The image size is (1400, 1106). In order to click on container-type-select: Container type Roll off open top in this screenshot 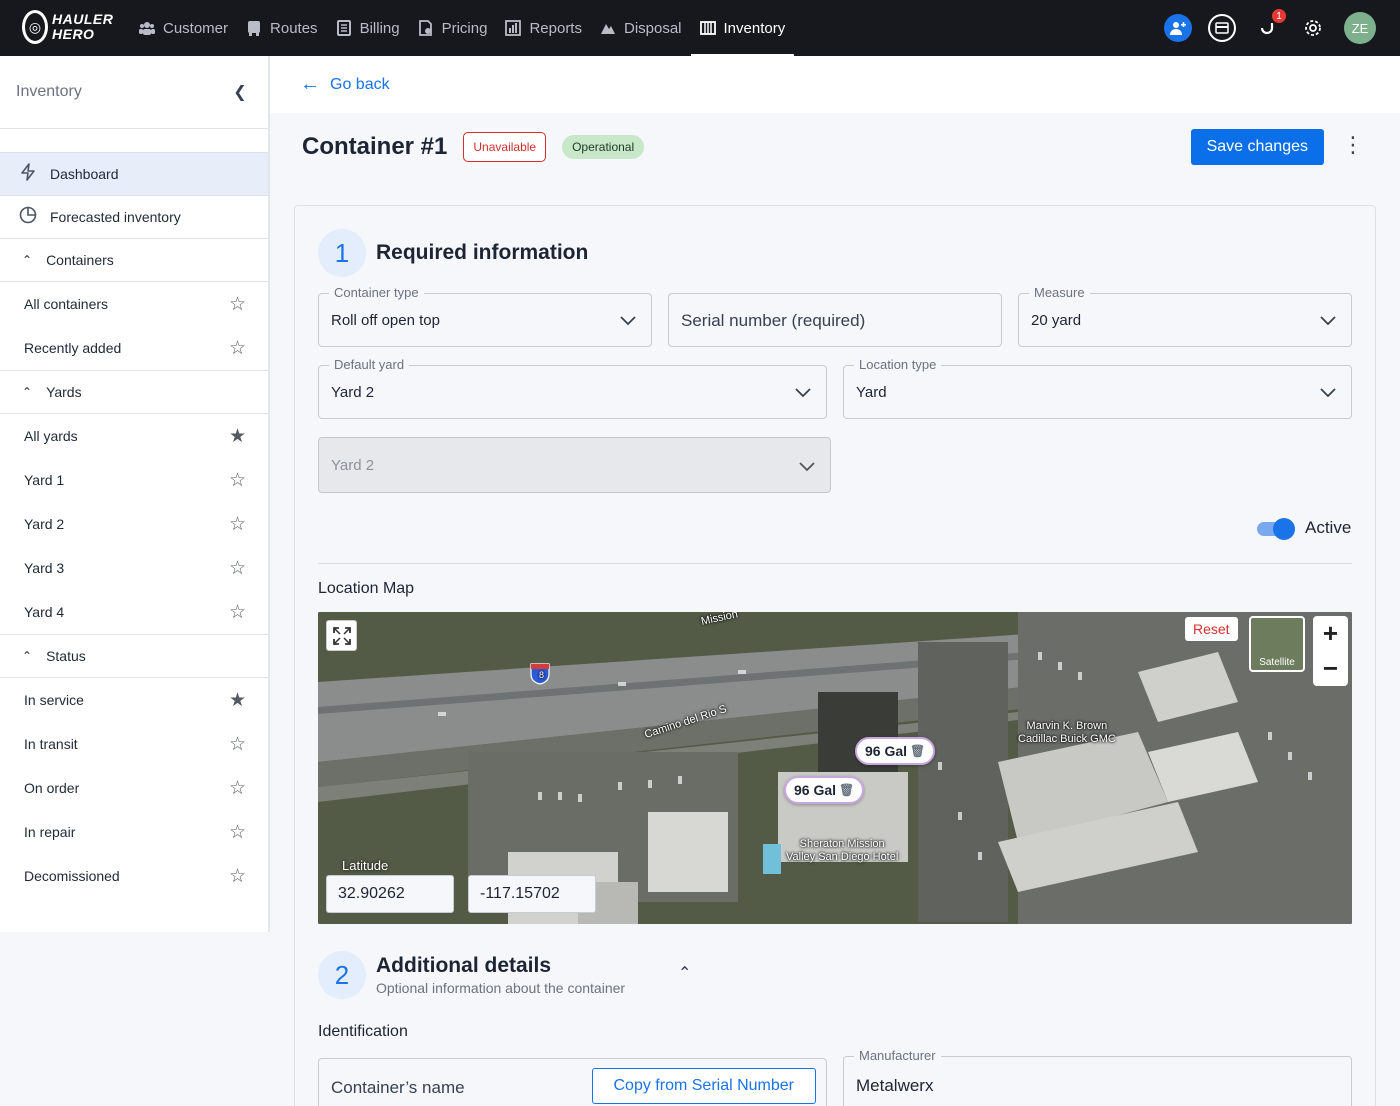, I will do `click(485, 316)`.